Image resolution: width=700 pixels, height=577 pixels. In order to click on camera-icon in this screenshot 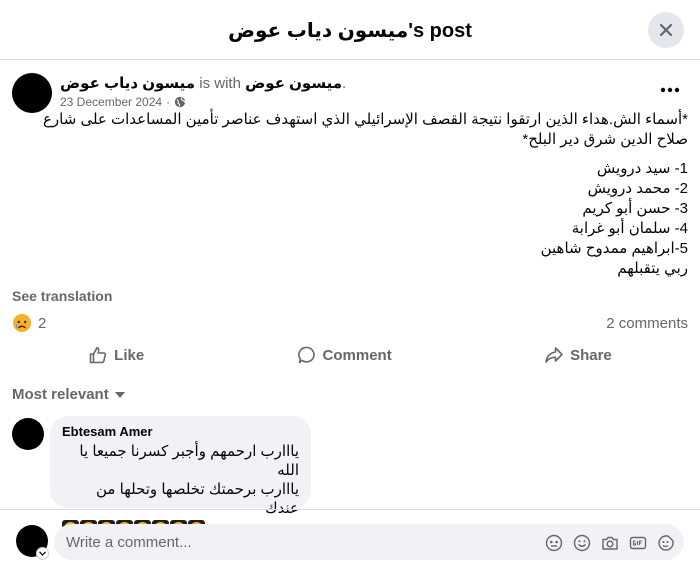, I will do `click(609, 542)`.